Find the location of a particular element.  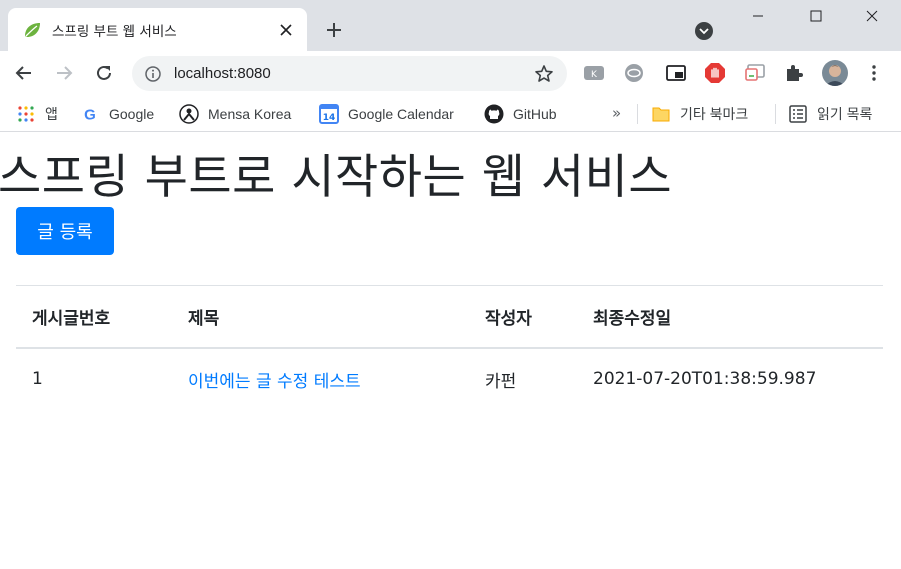

tab-search-icon is located at coordinates (704, 31).